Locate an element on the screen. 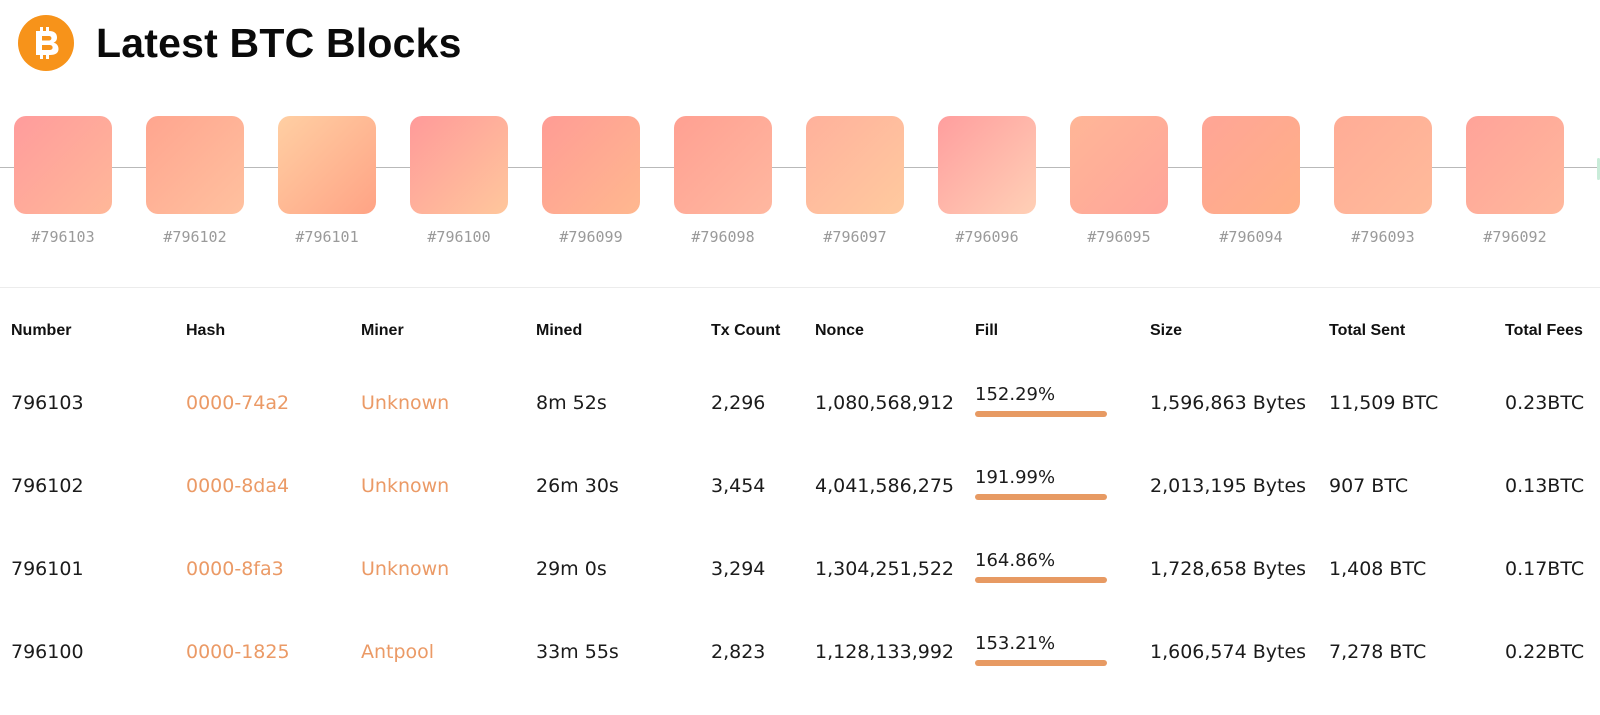  block-hash-link: 0000-74a2 is located at coordinates (237, 403).